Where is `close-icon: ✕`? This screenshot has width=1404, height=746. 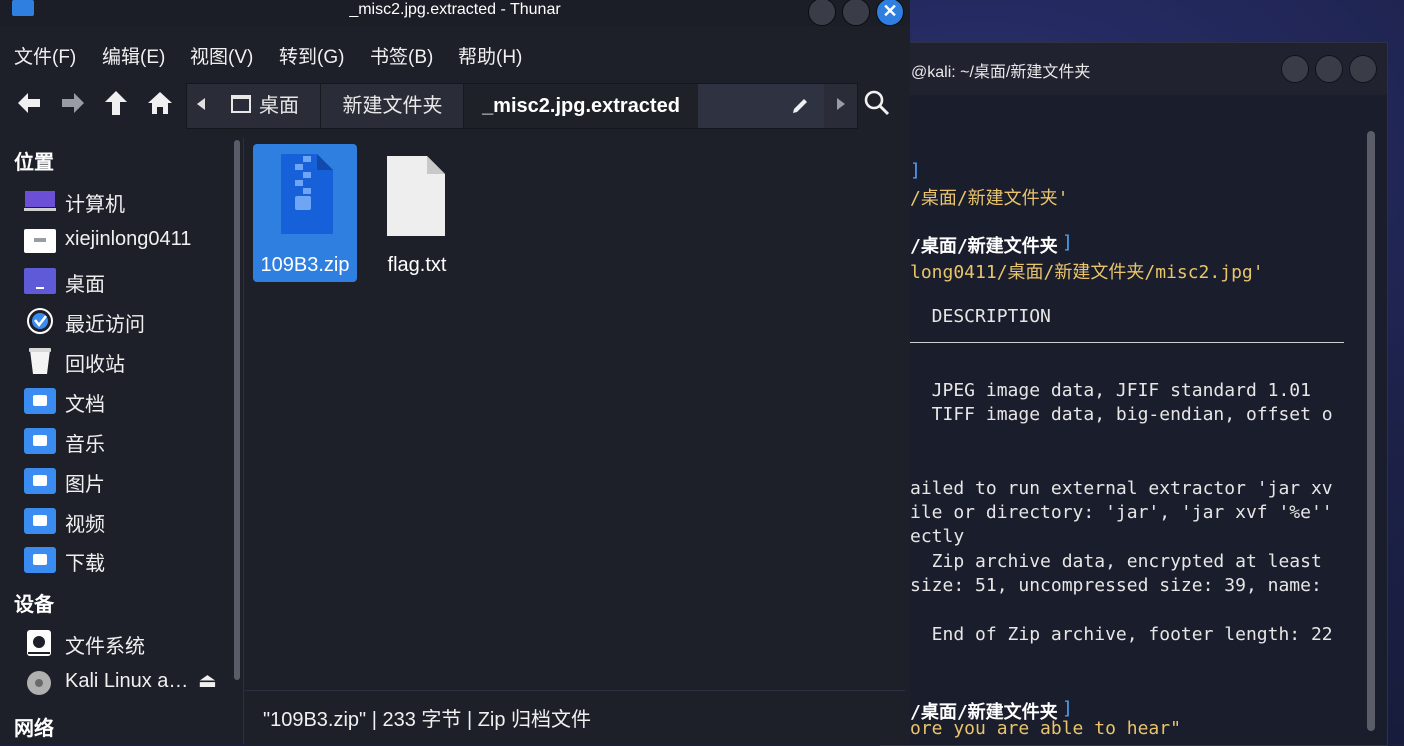 close-icon: ✕ is located at coordinates (890, 11).